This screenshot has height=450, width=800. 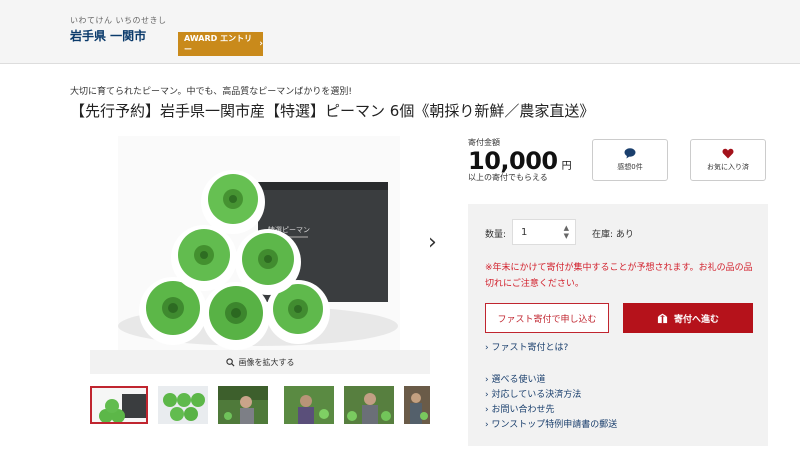 I want to click on contact-link: › お問い合わせ先, so click(x=519, y=408).